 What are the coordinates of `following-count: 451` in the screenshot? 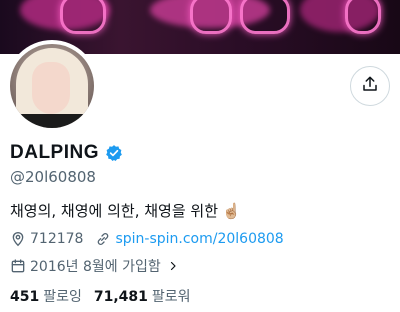 It's located at (25, 297).